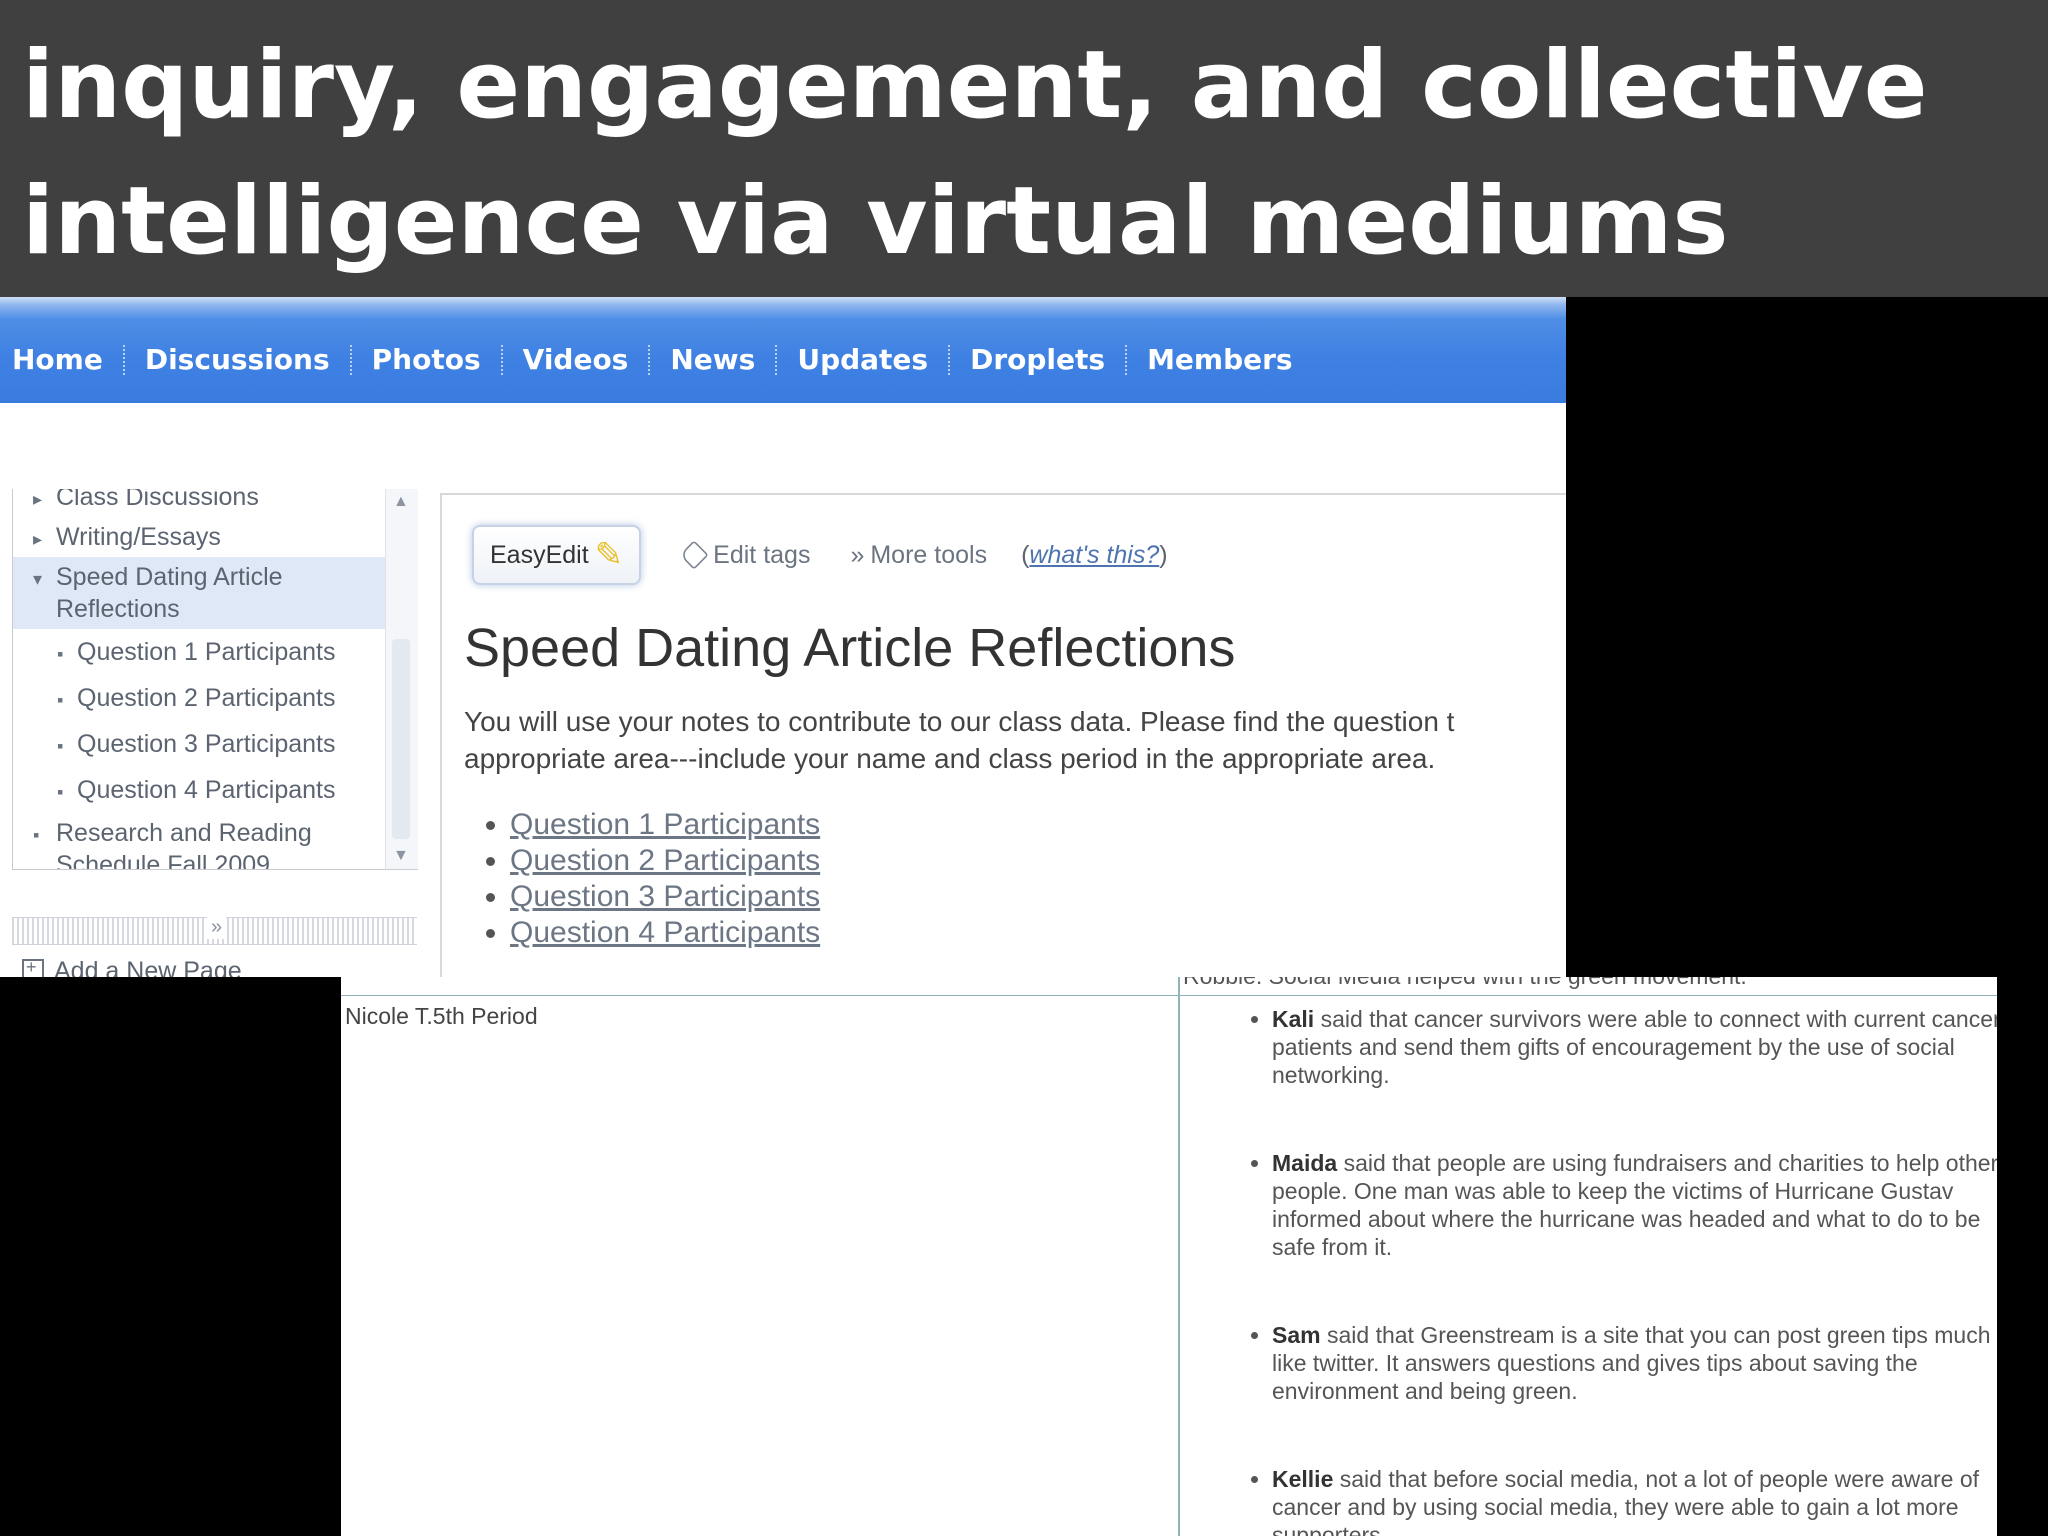 The width and height of the screenshot is (2048, 1536). Describe the element at coordinates (712, 359) in the screenshot. I see `nav-news: News` at that location.